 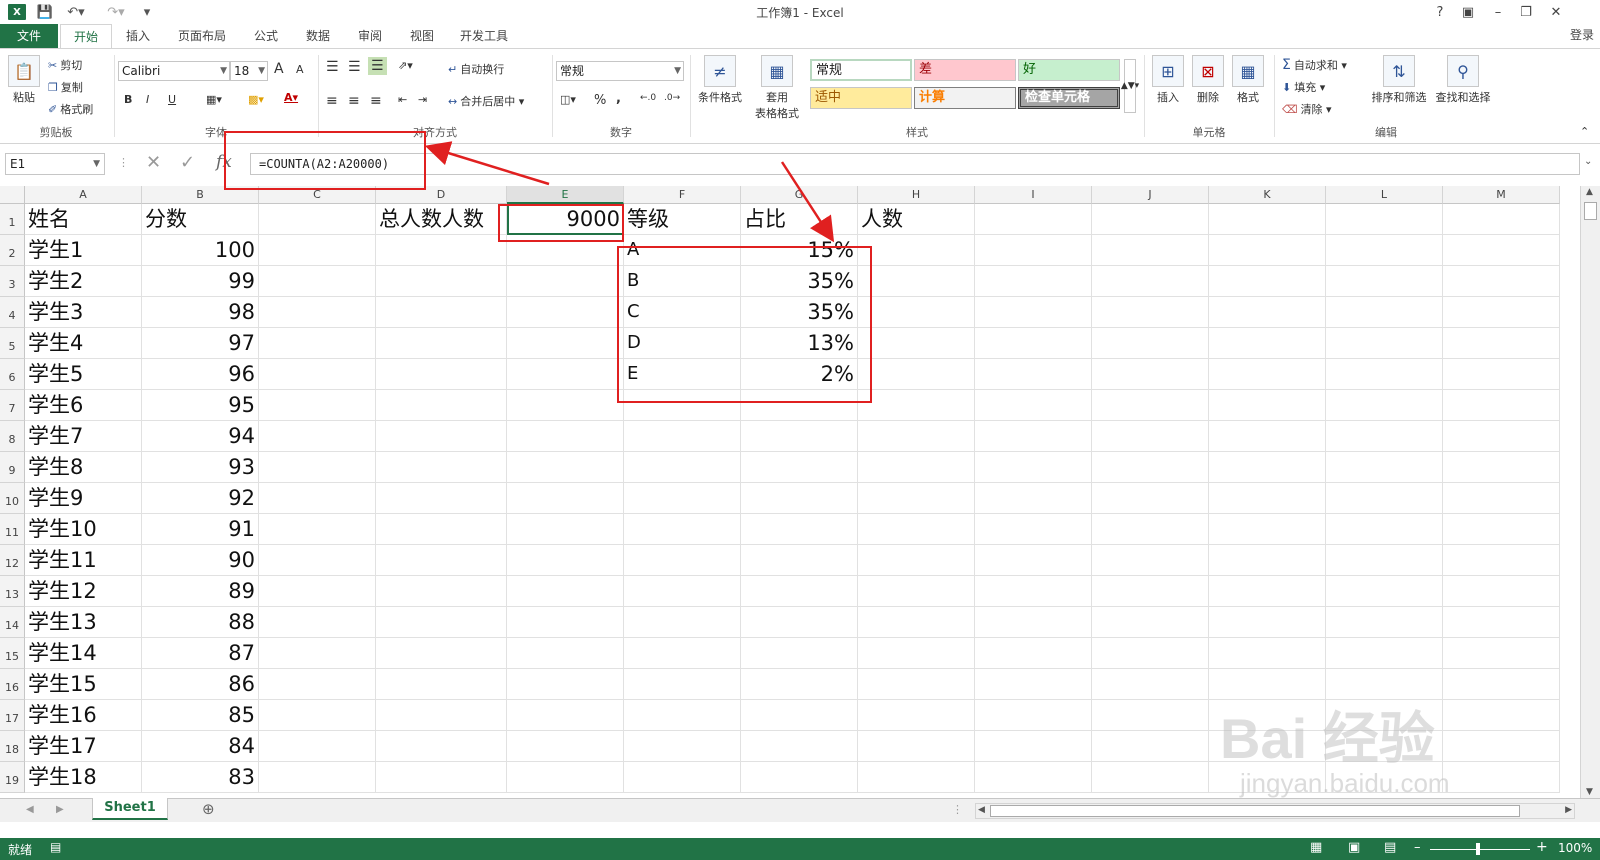 I want to click on cell-H15, so click(x=916, y=653).